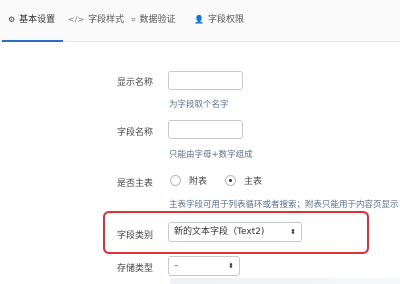  I want to click on storage-type-value: –, so click(176, 266).